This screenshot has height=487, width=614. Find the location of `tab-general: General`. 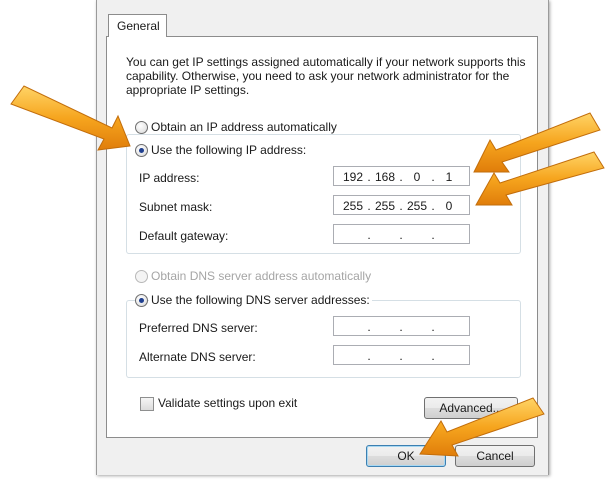

tab-general: General is located at coordinates (137, 25).